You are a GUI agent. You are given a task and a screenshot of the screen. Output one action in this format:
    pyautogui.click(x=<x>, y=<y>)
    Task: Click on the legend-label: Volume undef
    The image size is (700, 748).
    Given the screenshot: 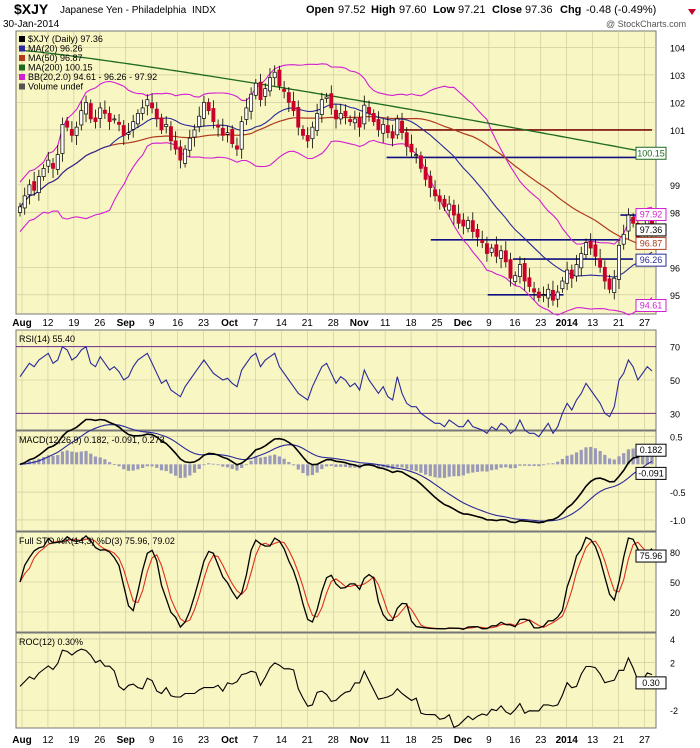 What is the action you would take?
    pyautogui.click(x=56, y=87)
    